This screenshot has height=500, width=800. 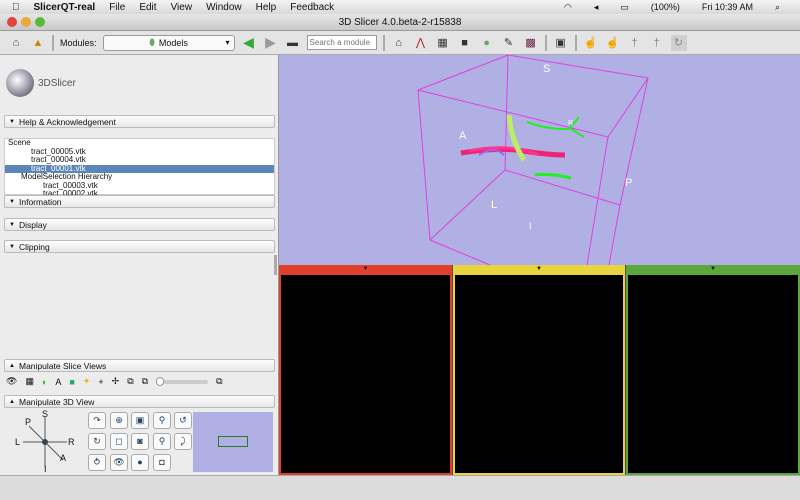 I want to click on opacity-icon: ◐, so click(x=44, y=382).